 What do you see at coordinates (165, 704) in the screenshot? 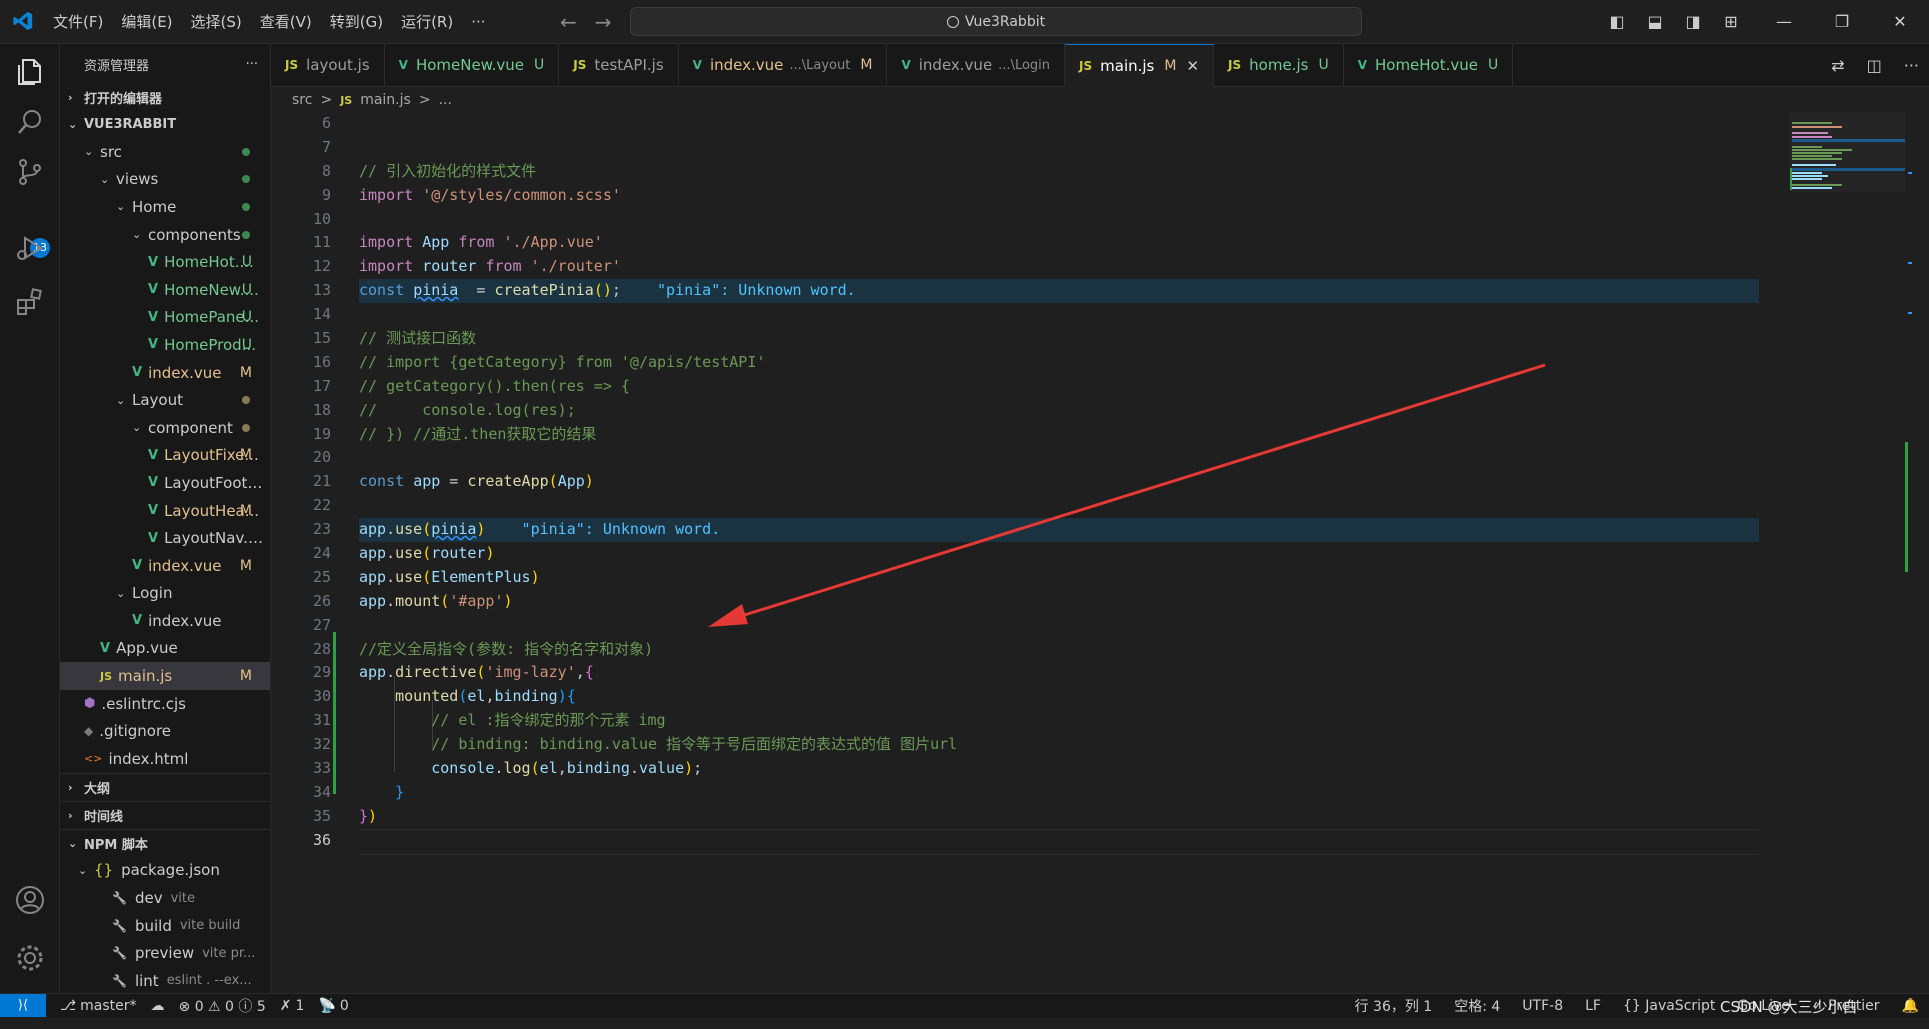
I see `tree-item-eslint: ⬢ .eslintrc.cjs` at bounding box center [165, 704].